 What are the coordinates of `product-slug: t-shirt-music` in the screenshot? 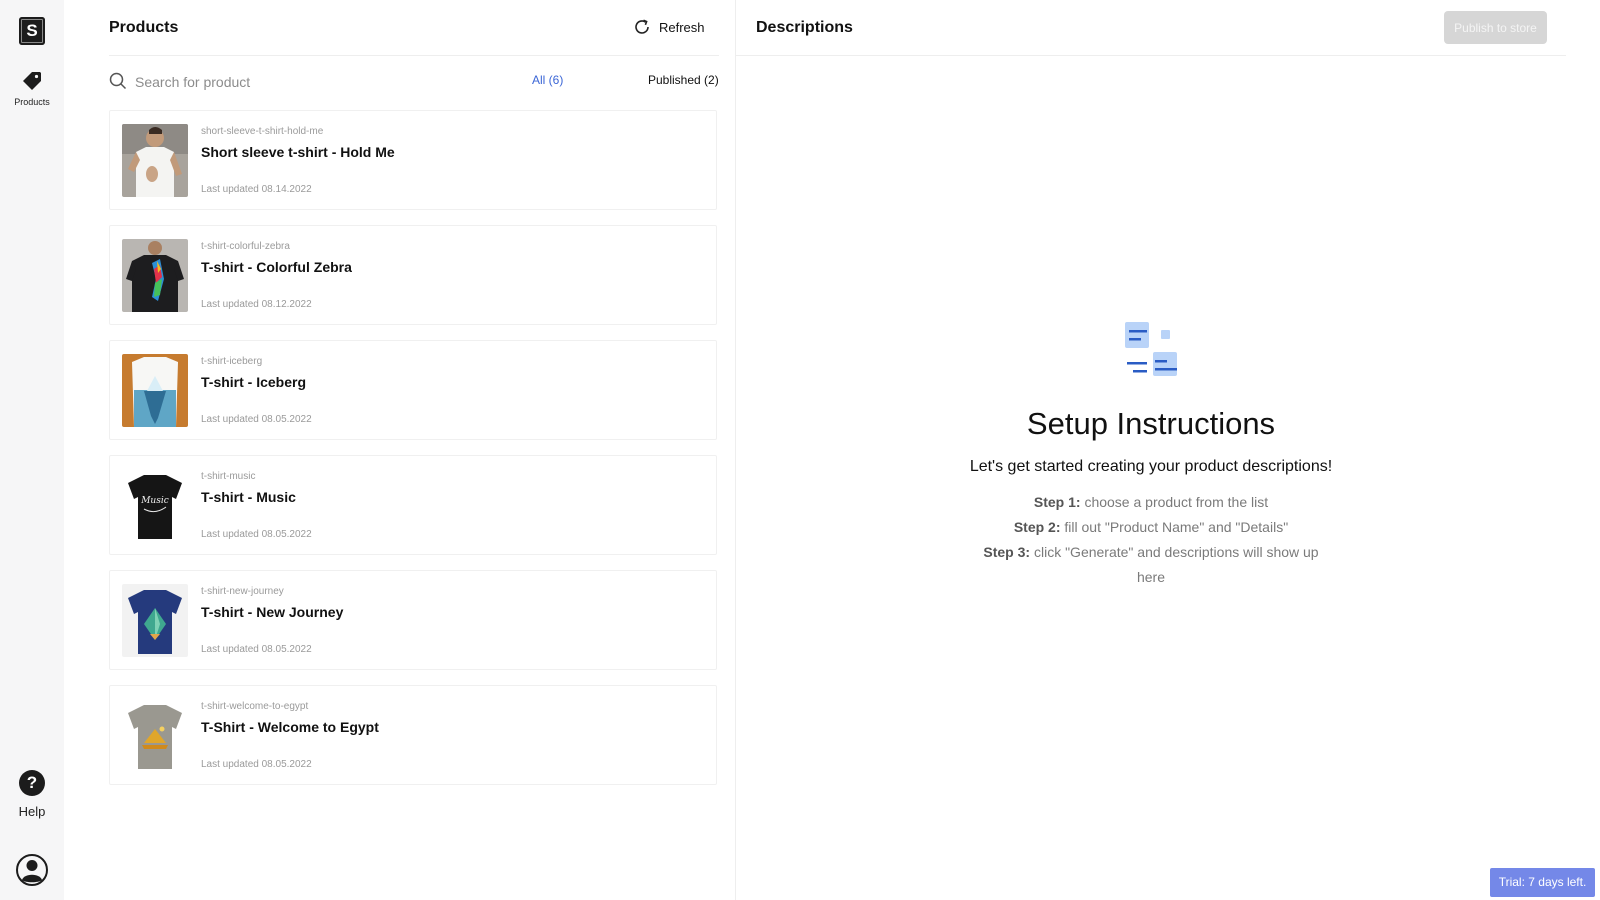 It's located at (228, 476).